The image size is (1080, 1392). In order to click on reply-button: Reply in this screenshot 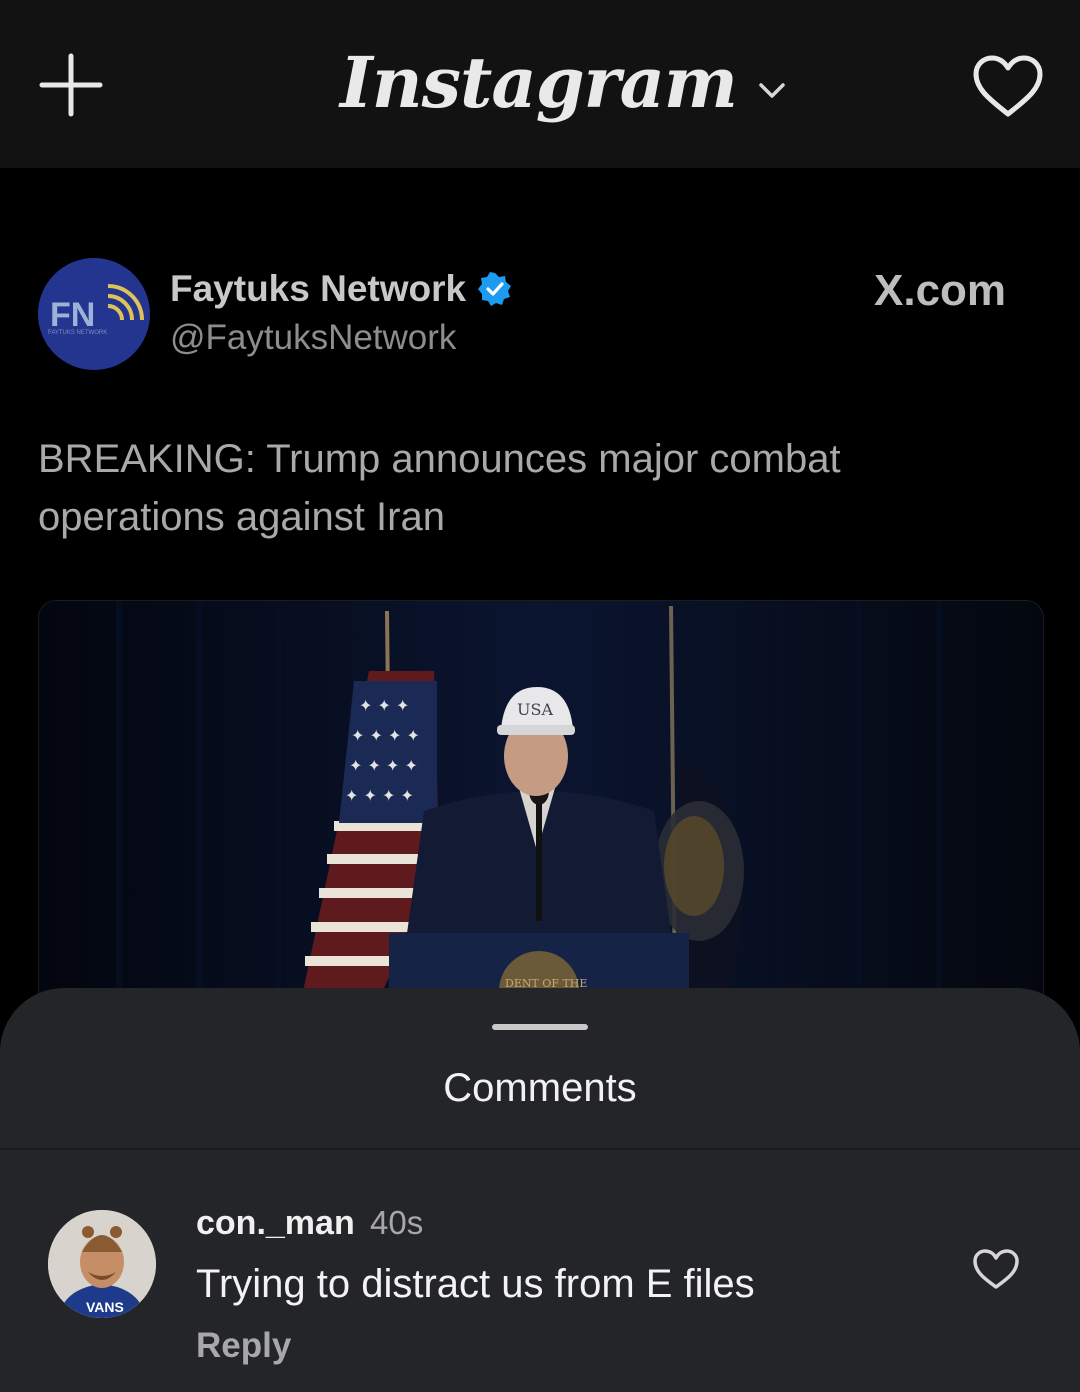, I will do `click(243, 1346)`.